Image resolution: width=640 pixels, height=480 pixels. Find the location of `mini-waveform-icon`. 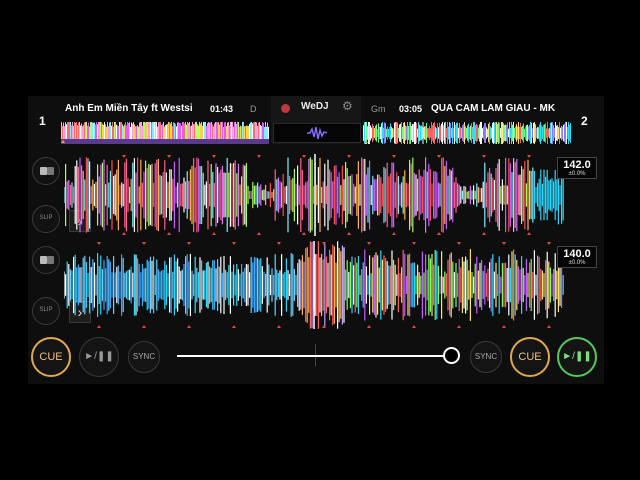

mini-waveform-icon is located at coordinates (317, 133).